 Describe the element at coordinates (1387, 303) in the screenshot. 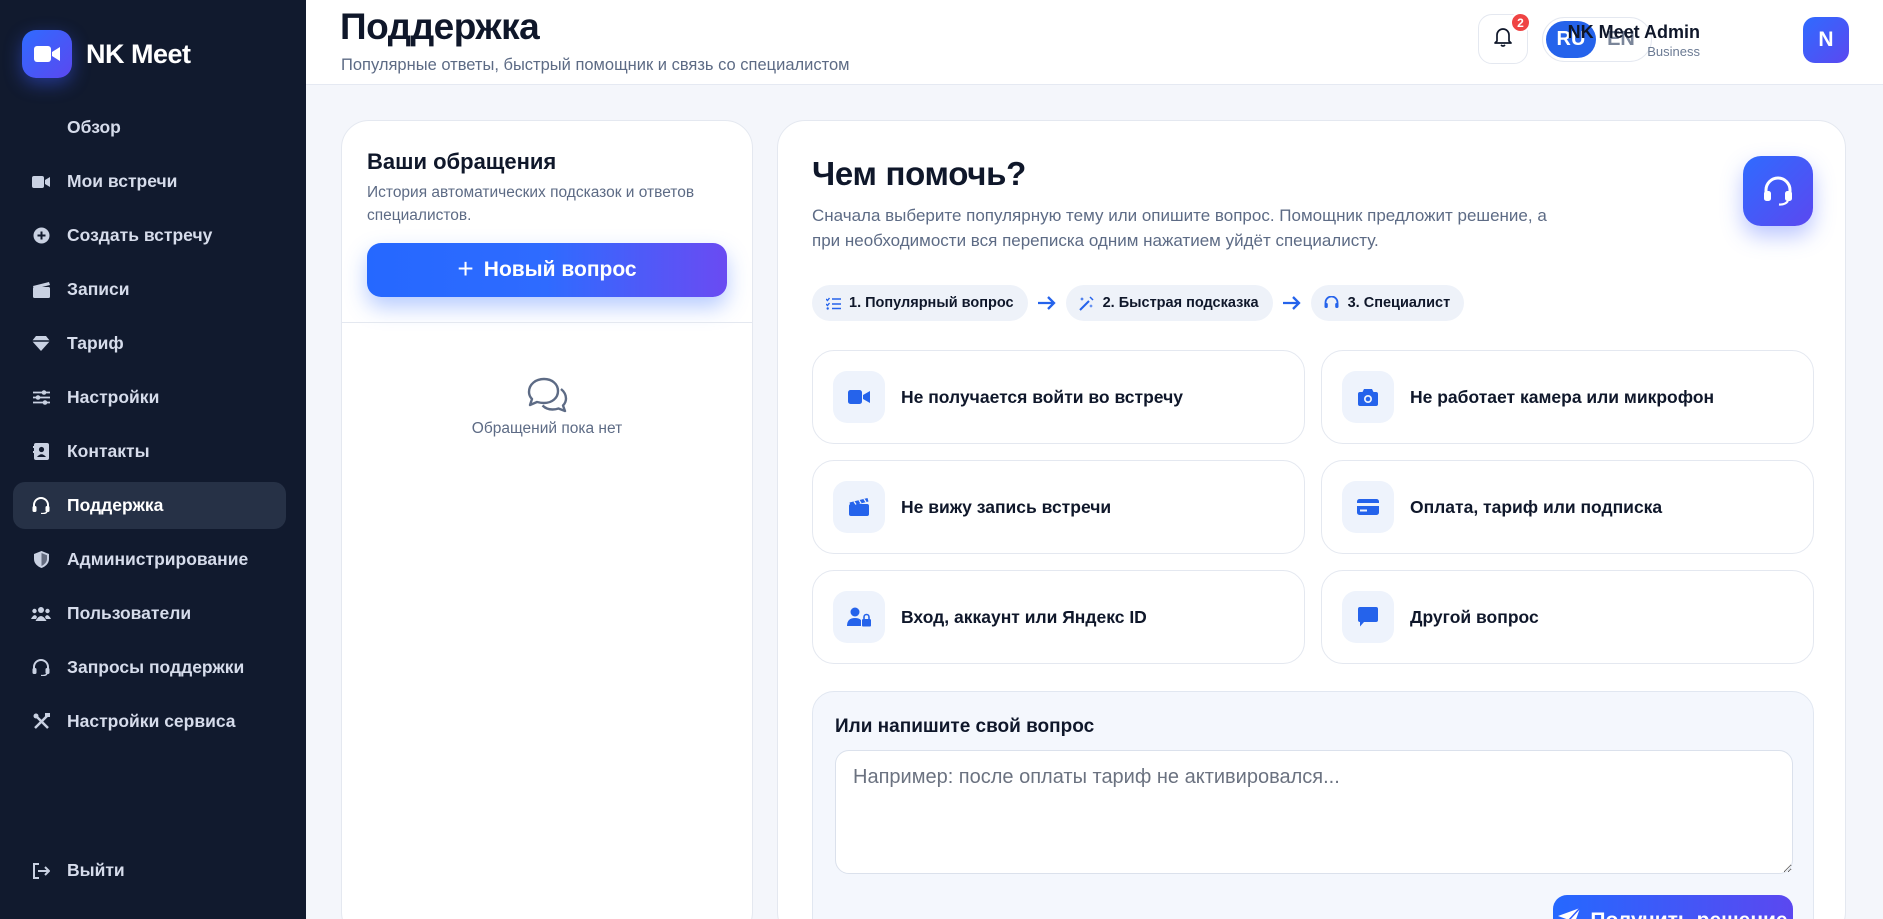

I see `step-specialist: 3. Специалист` at that location.